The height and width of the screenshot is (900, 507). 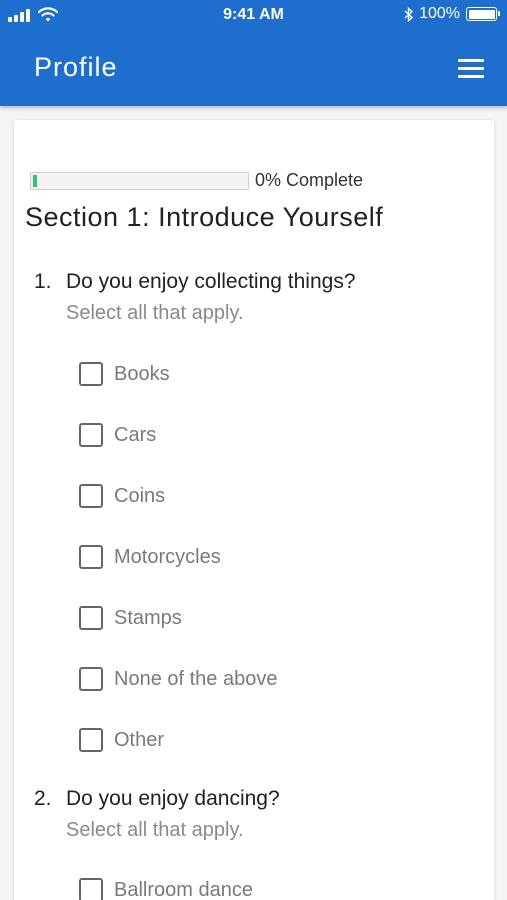 What do you see at coordinates (253, 16) in the screenshot?
I see `status-bar: 9:41 AM 100%` at bounding box center [253, 16].